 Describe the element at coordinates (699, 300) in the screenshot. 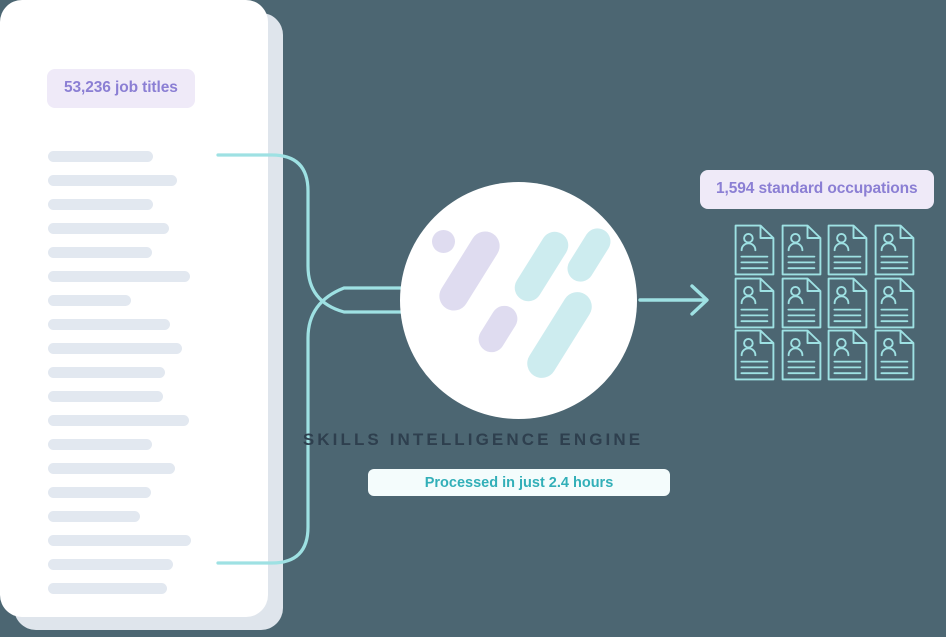

I see `arrow-right-icon` at that location.